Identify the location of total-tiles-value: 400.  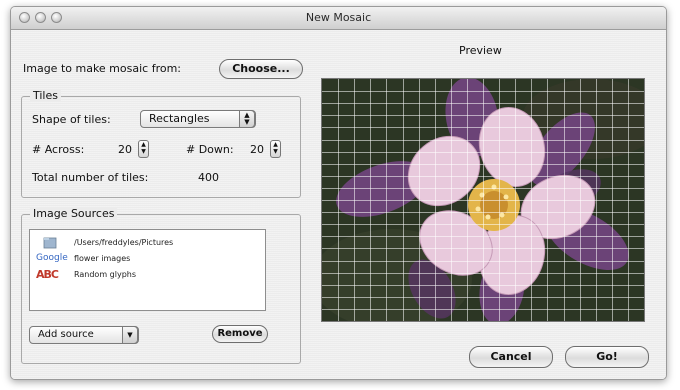
(208, 177).